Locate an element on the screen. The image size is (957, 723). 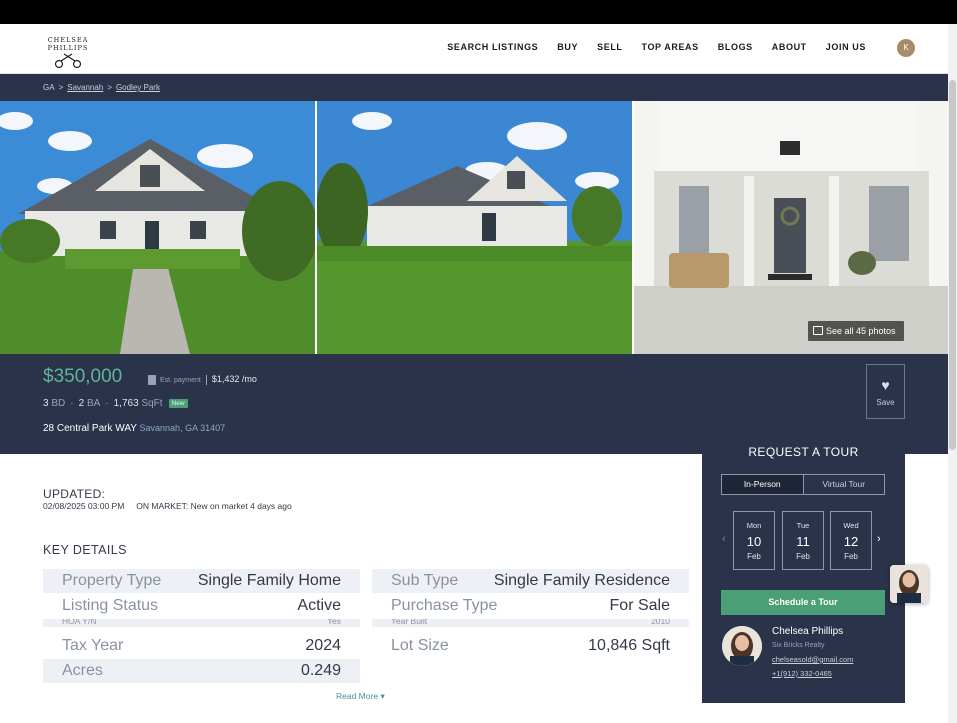
request-tour-heading: REQUEST A TOUR is located at coordinates (803, 452).